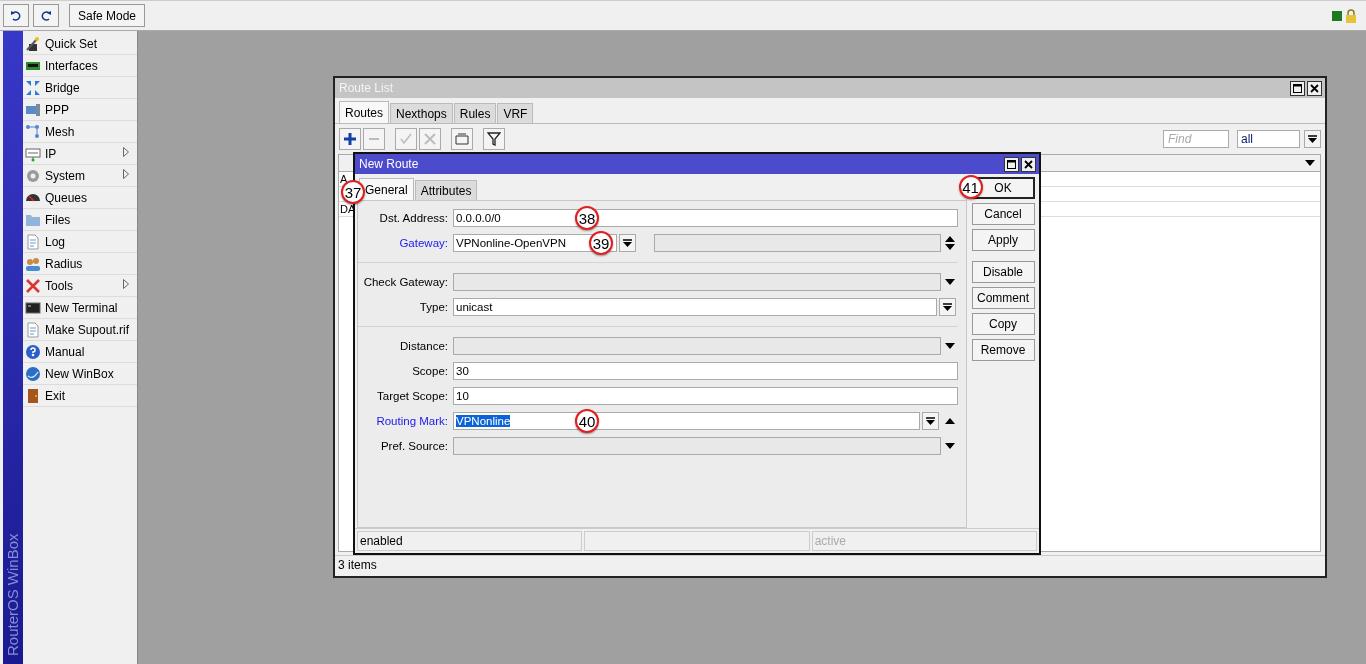 The image size is (1366, 664). Describe the element at coordinates (80, 286) in the screenshot. I see `menu-item: Tools` at that location.